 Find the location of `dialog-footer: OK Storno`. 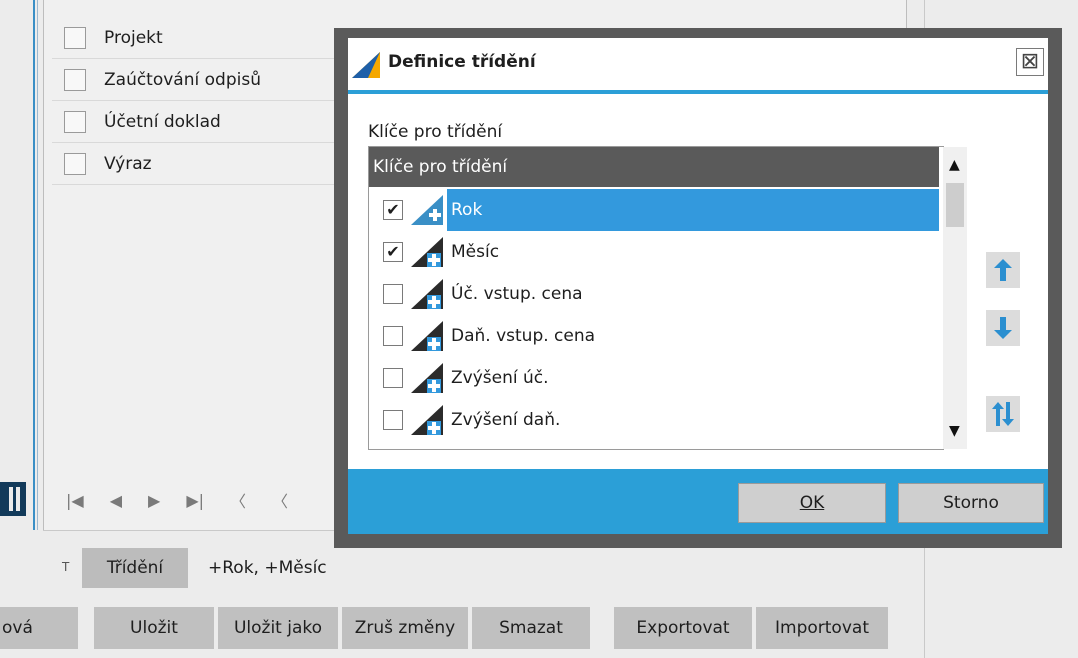

dialog-footer: OK Storno is located at coordinates (698, 501).